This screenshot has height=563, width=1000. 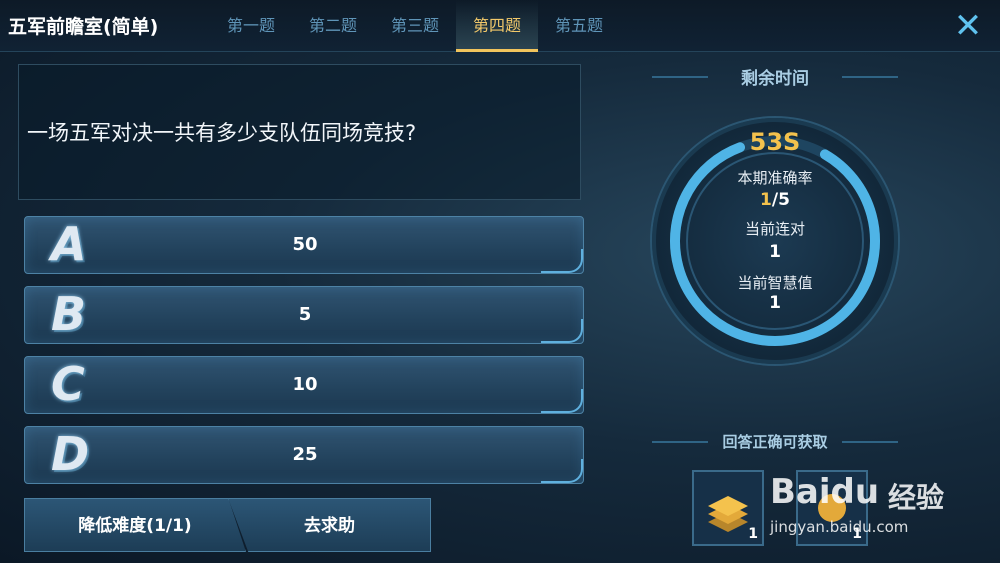 I want to click on page-title: 五军前瞻室(简单), so click(x=83, y=27).